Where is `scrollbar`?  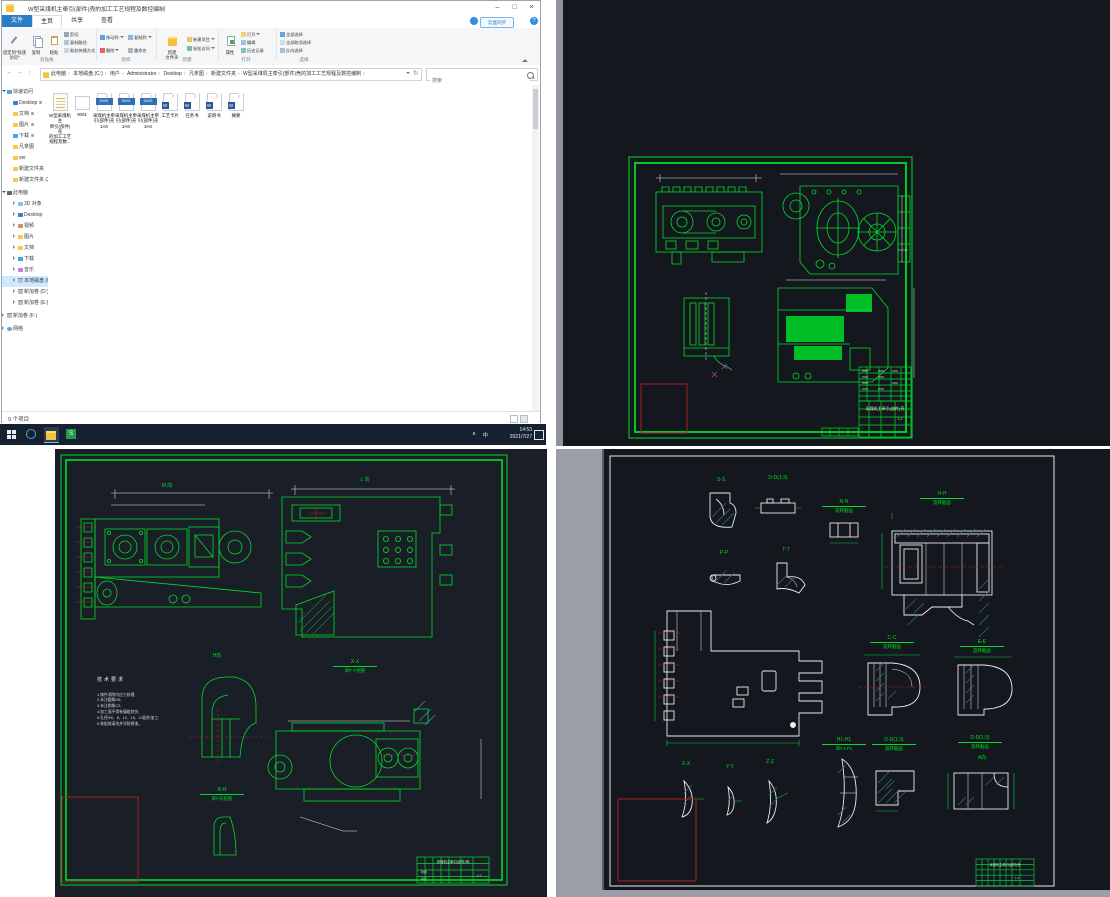
scrollbar is located at coordinates (535, 248).